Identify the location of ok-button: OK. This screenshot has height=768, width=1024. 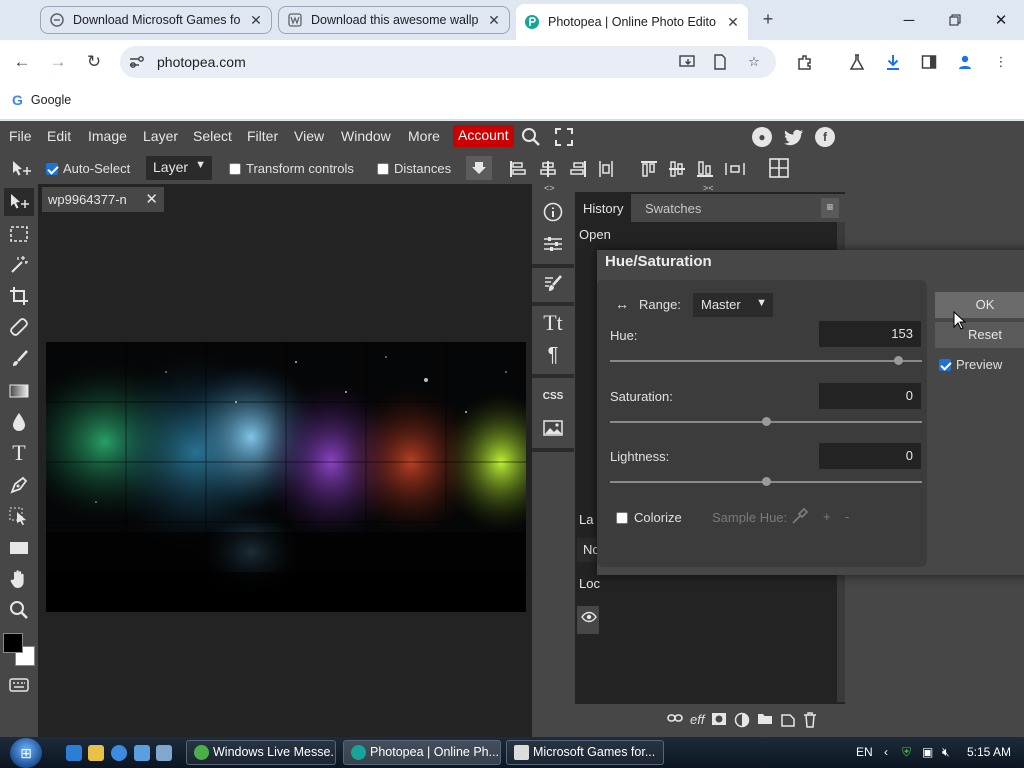
(979, 305).